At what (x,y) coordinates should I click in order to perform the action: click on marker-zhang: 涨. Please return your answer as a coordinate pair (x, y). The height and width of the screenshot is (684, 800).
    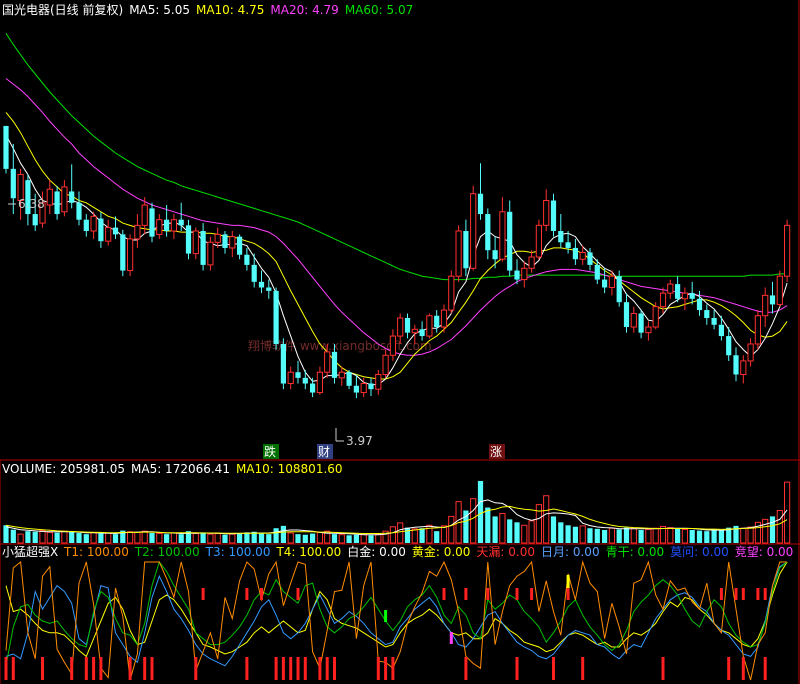
    Looking at the image, I should click on (497, 451).